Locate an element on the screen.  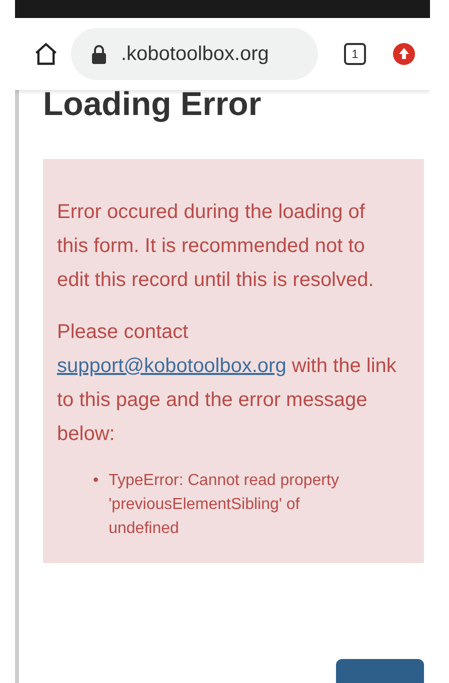
home-icon is located at coordinates (46, 54).